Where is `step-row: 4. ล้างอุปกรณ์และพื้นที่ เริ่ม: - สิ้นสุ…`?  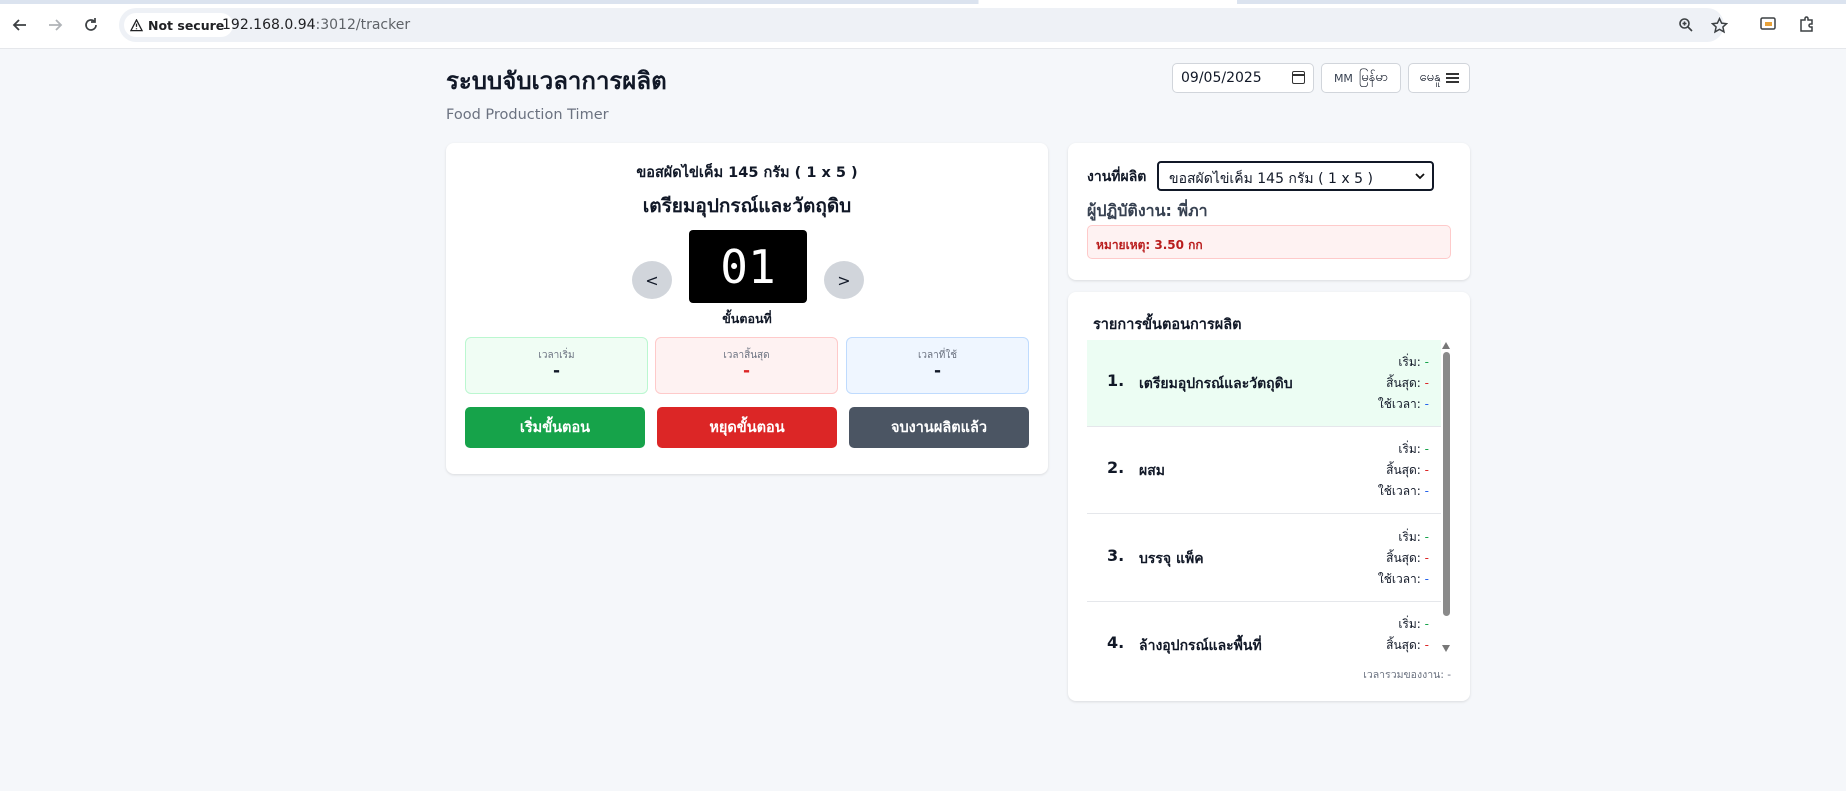
step-row: 4. ล้างอุปกรณ์และพื้นที่ เริ่ม: - สิ้นสุ… is located at coordinates (1264, 628).